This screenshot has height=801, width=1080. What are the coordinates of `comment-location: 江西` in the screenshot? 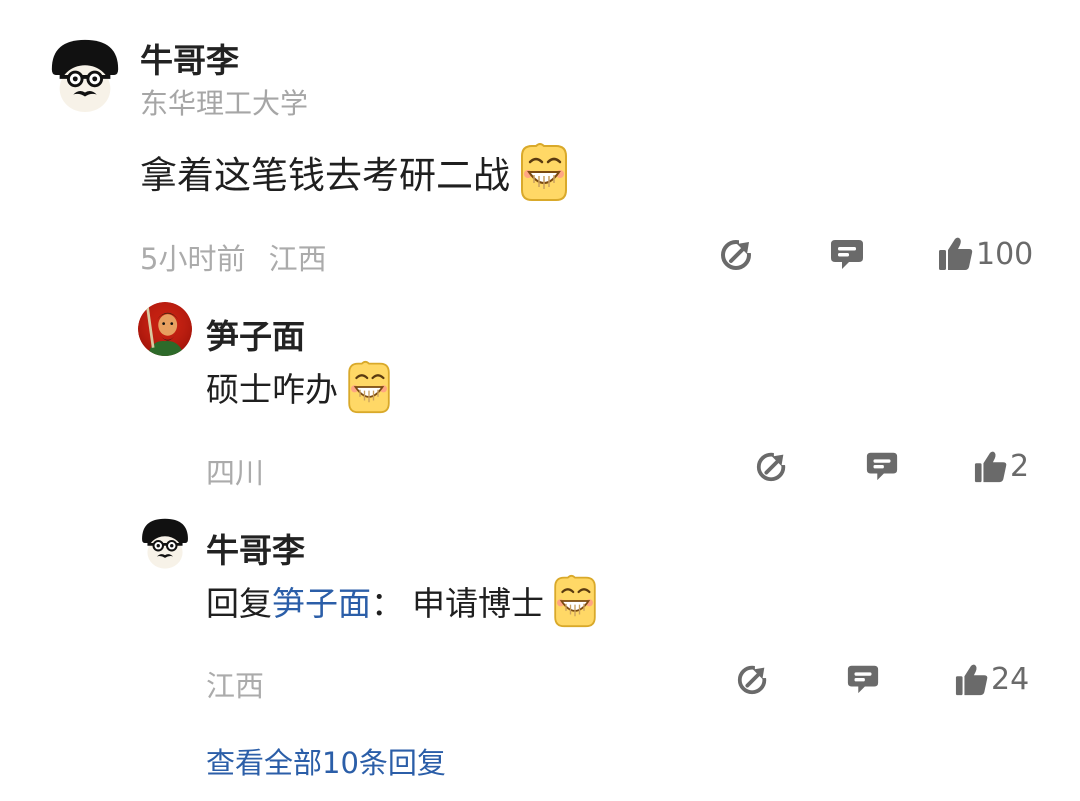 It's located at (297, 259).